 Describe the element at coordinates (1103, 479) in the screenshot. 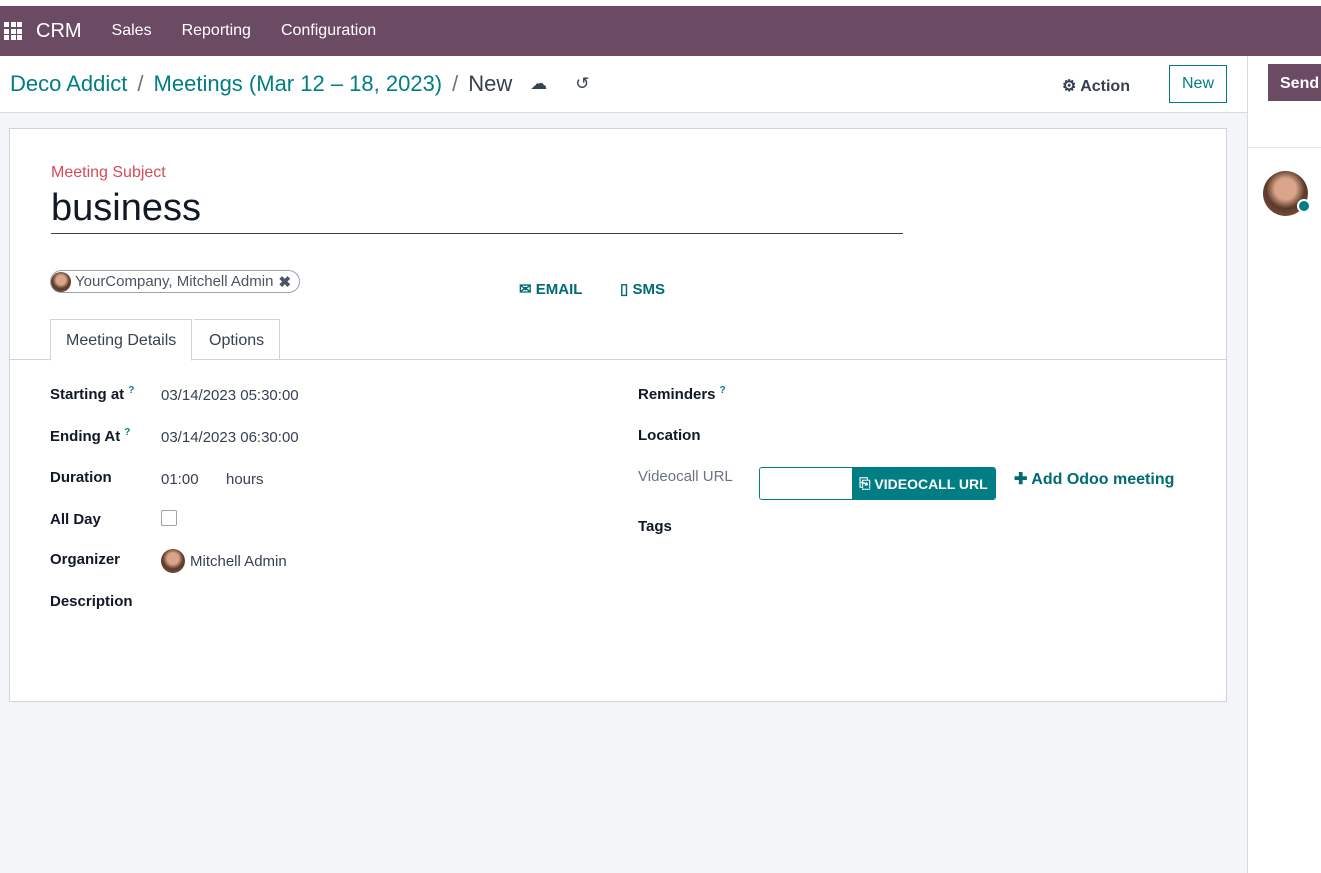

I see `add-odoo-meeting-label: Add Odoo meeting` at that location.